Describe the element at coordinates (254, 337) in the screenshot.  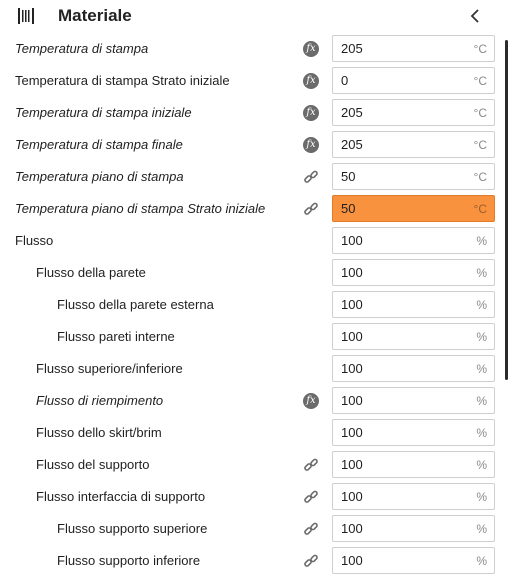
I see `setting-row: Flusso pareti interne 100%` at that location.